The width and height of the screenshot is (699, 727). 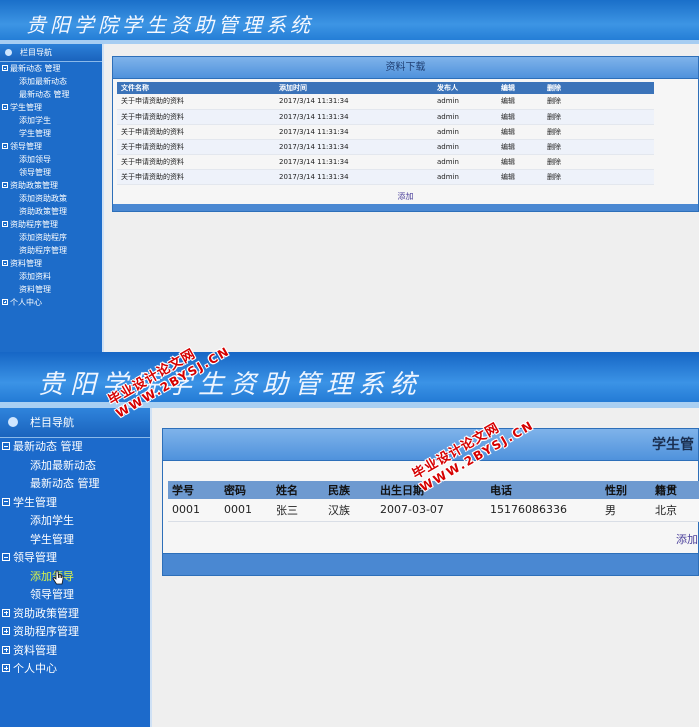 What do you see at coordinates (170, 25) in the screenshot?
I see `app-title: 贵阳学院学生资助管理系统` at bounding box center [170, 25].